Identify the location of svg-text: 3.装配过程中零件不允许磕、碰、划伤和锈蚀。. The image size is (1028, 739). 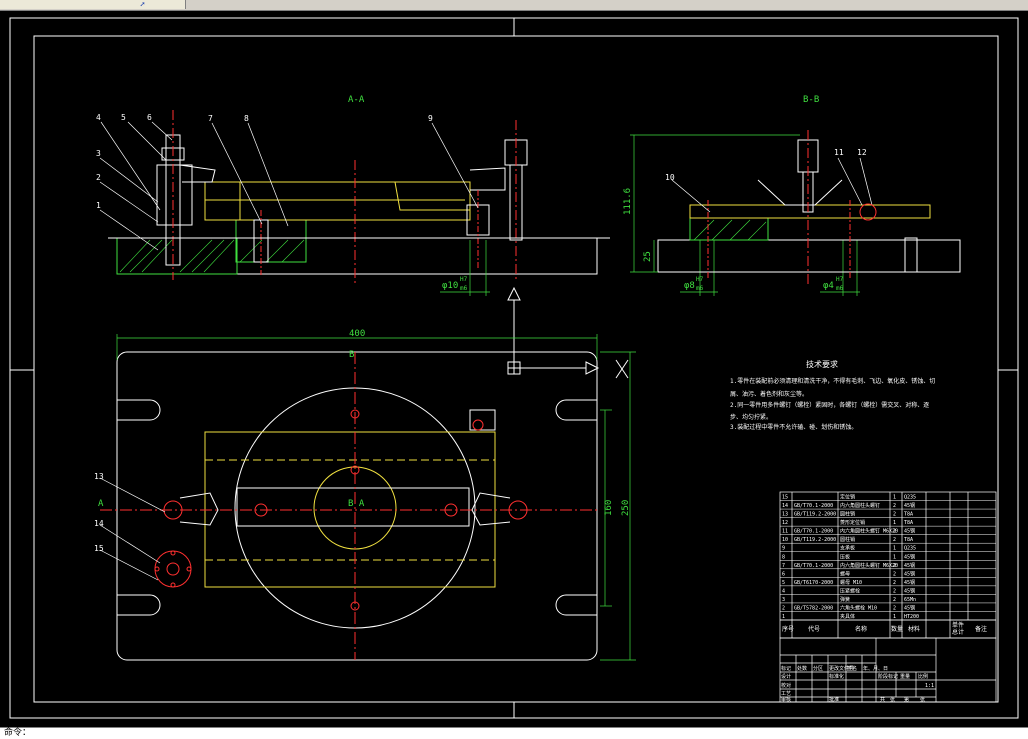
(793, 427).